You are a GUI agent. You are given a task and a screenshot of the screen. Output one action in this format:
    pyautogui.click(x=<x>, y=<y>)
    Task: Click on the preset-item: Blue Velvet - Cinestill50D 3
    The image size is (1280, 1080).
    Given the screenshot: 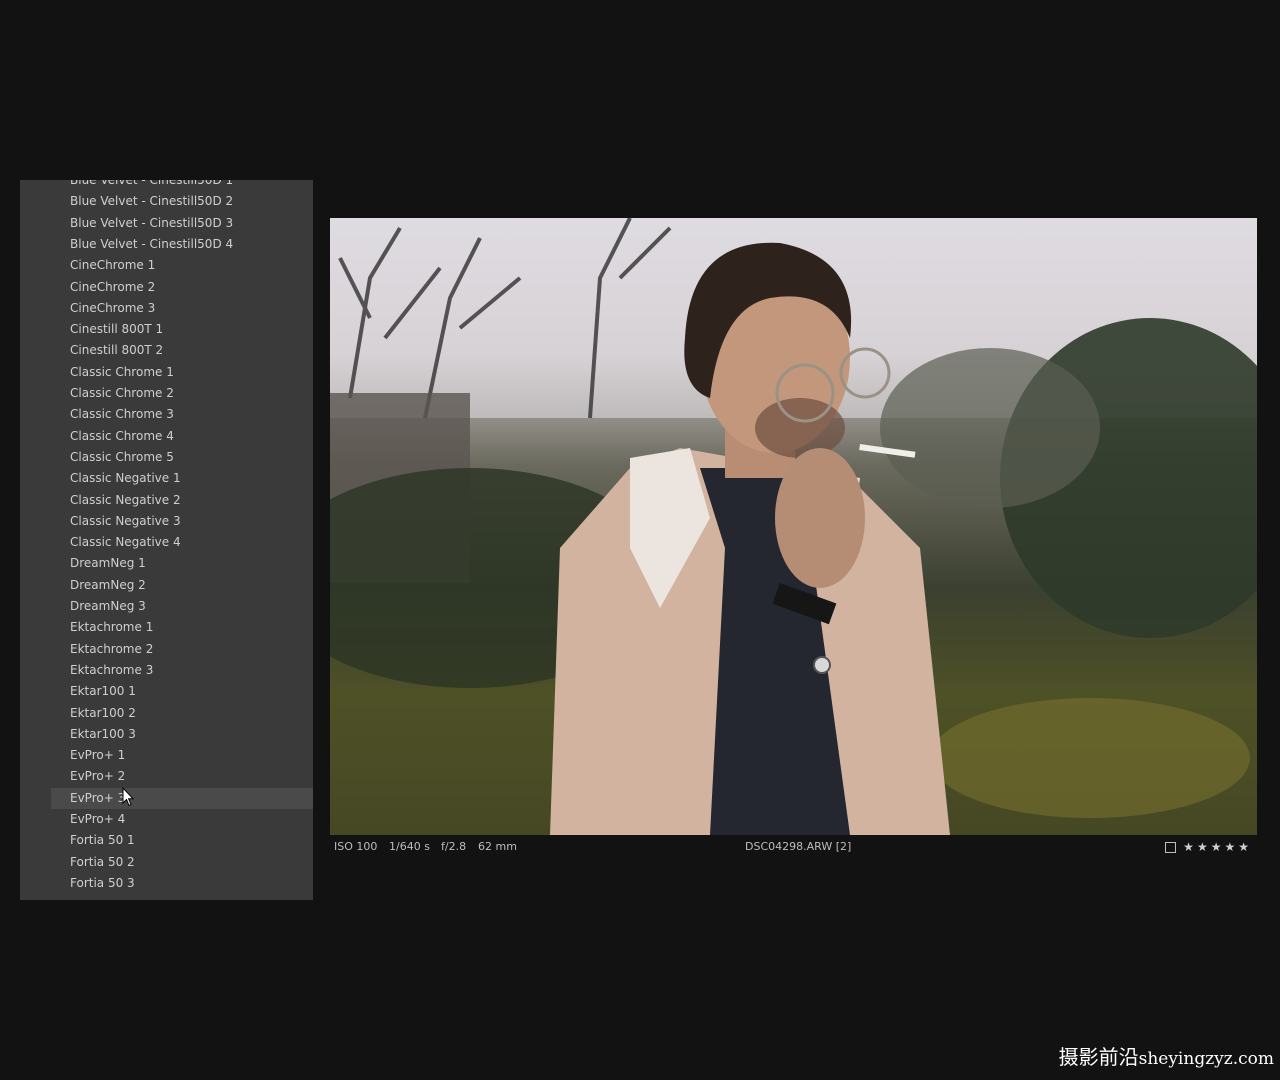 What is the action you would take?
    pyautogui.click(x=182, y=223)
    